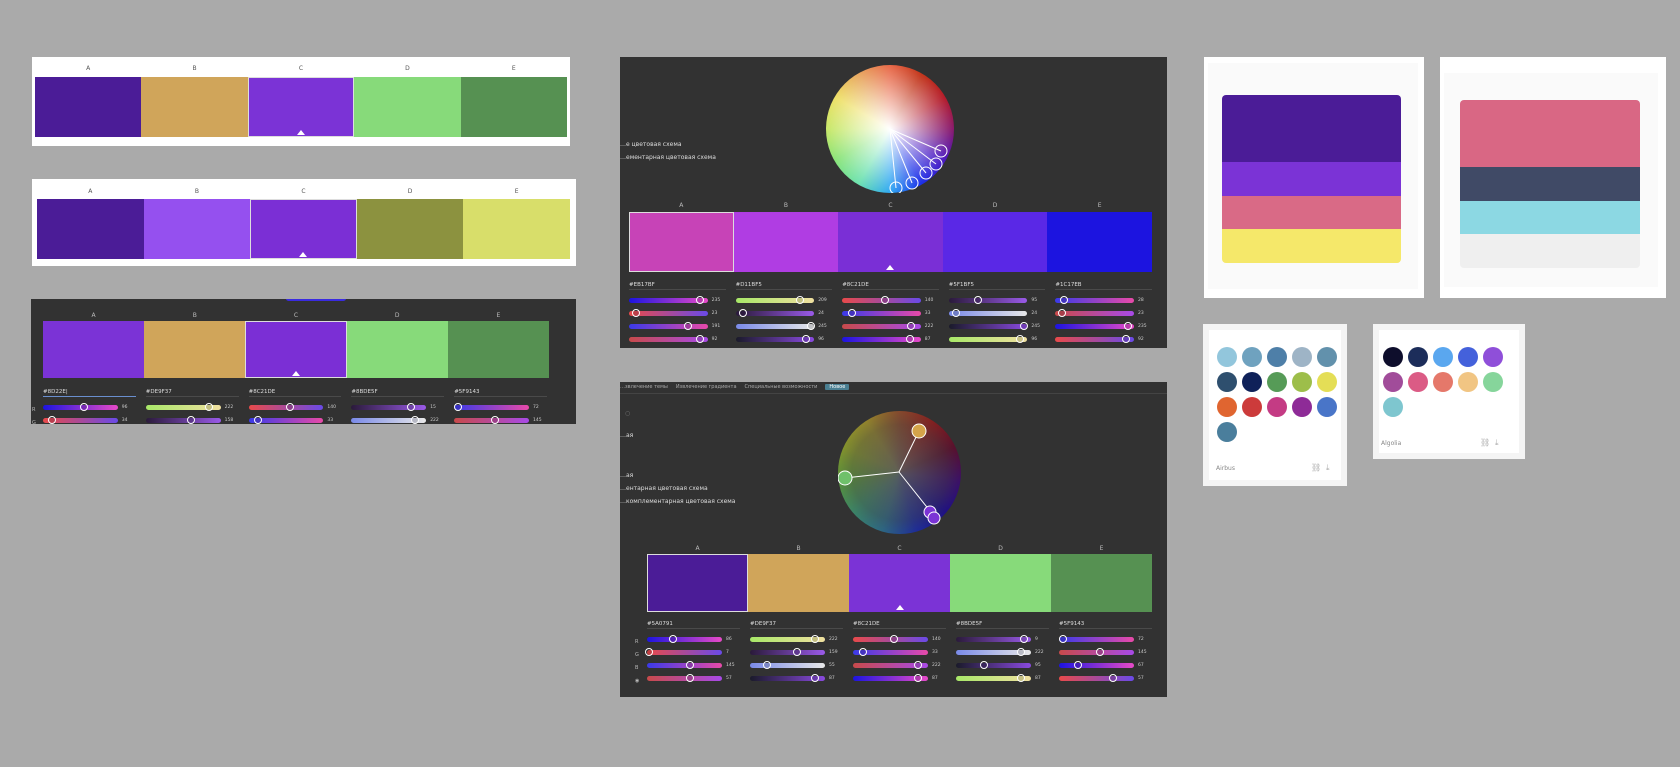  Describe the element at coordinates (837, 386) in the screenshot. I see `tab-new: Новое` at that location.